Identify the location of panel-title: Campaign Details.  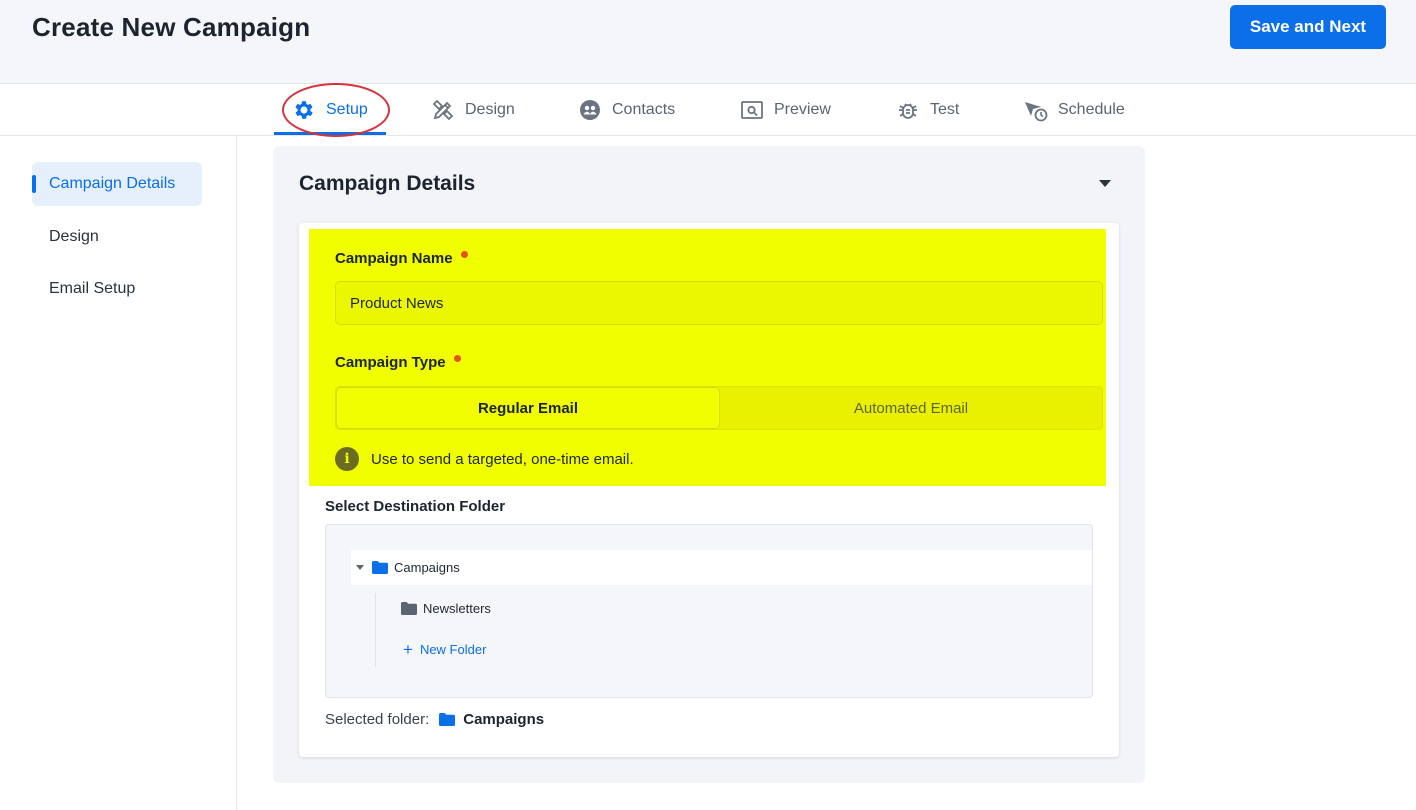
(387, 183).